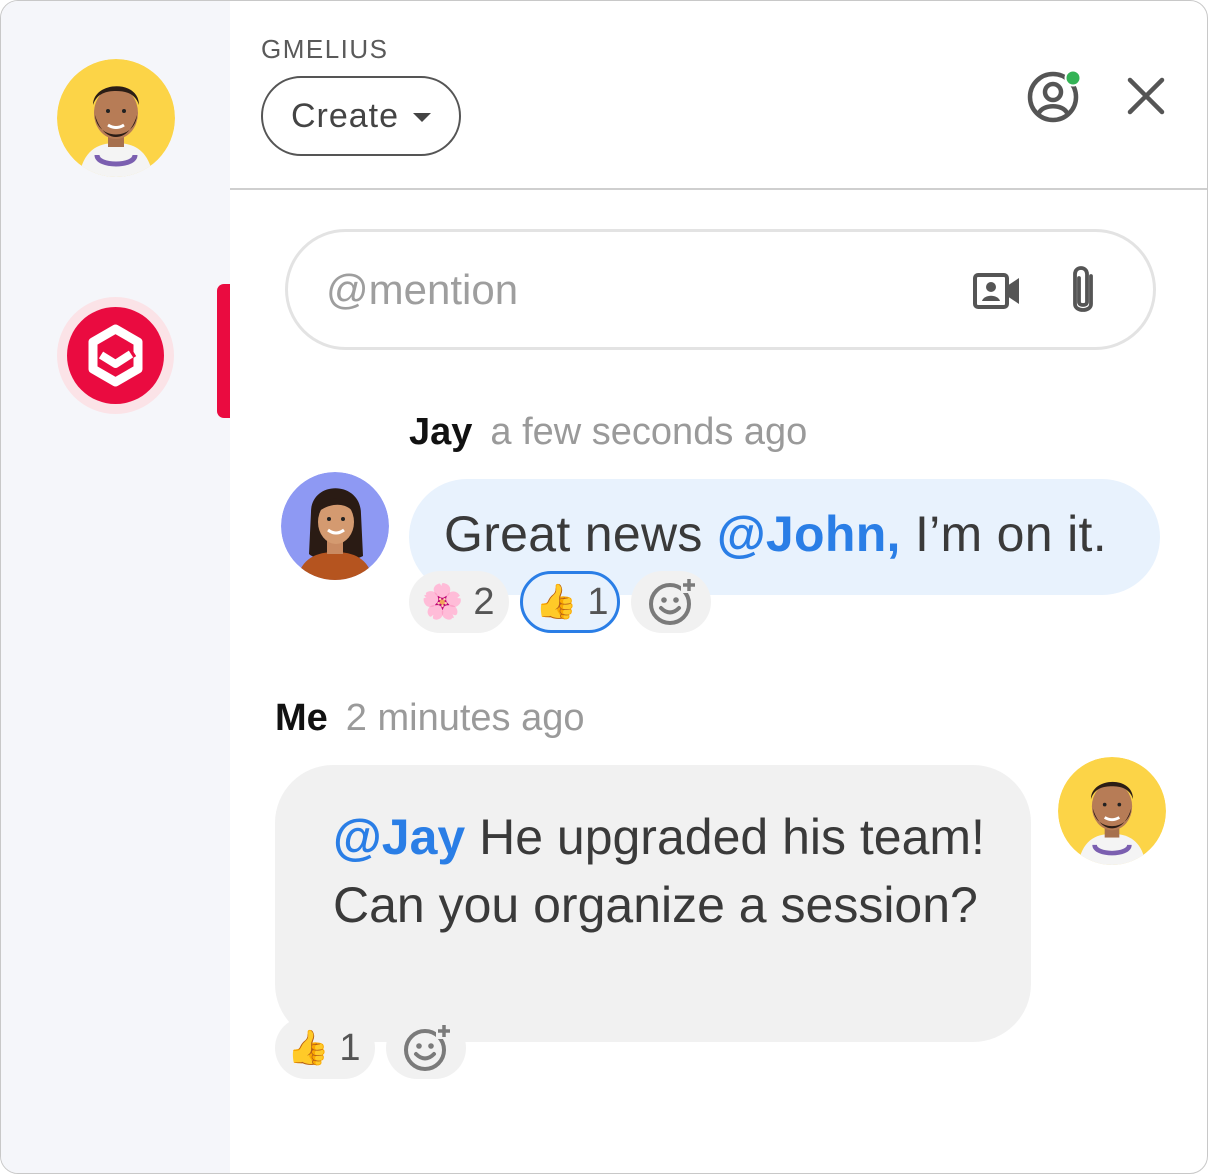 The width and height of the screenshot is (1208, 1174). What do you see at coordinates (465, 718) in the screenshot?
I see `message-time: 2 minutes ago` at bounding box center [465, 718].